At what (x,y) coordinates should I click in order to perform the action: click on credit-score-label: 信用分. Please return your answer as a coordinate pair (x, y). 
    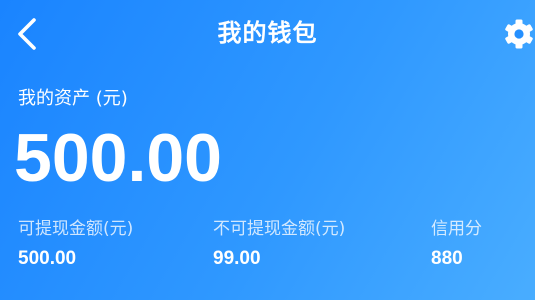
    Looking at the image, I should click on (456, 229).